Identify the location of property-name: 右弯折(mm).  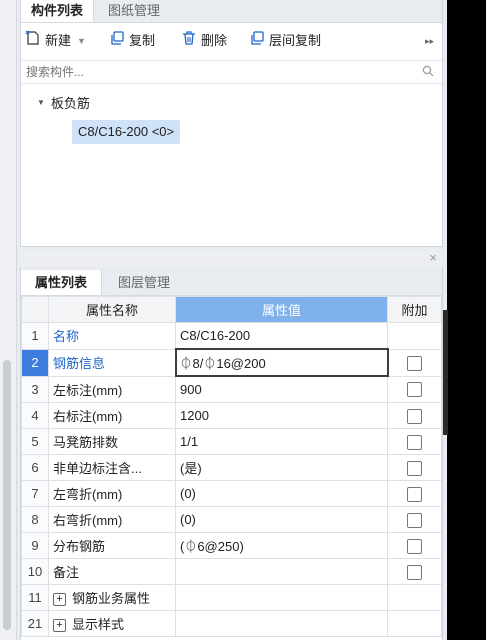
(112, 519).